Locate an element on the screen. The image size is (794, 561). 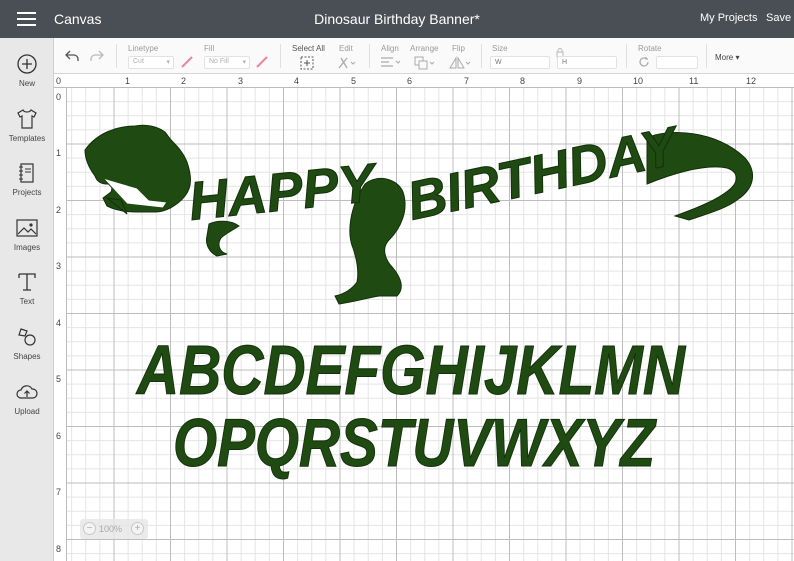
ruler-left: 0 1 2 3 4 5 6 7 8 is located at coordinates (60, 324).